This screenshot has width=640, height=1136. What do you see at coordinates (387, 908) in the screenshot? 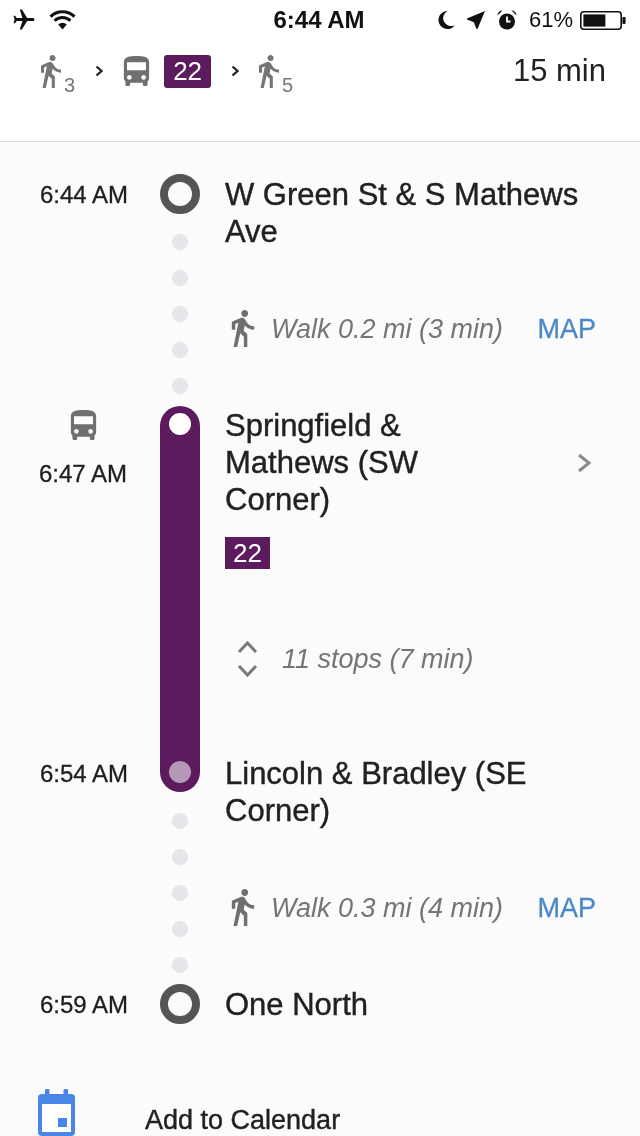
I see `walk-directions: Walk 0.3 mi (4 min)` at bounding box center [387, 908].